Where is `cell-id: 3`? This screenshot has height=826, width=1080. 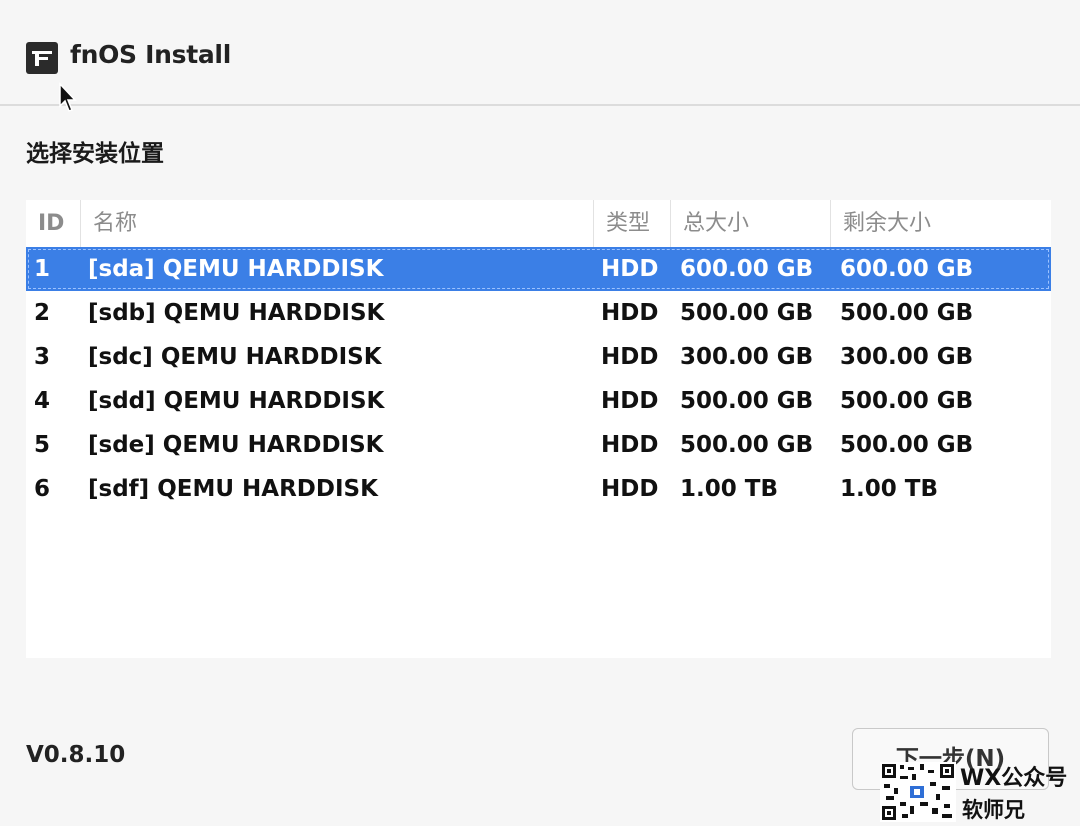 cell-id: 3 is located at coordinates (42, 357).